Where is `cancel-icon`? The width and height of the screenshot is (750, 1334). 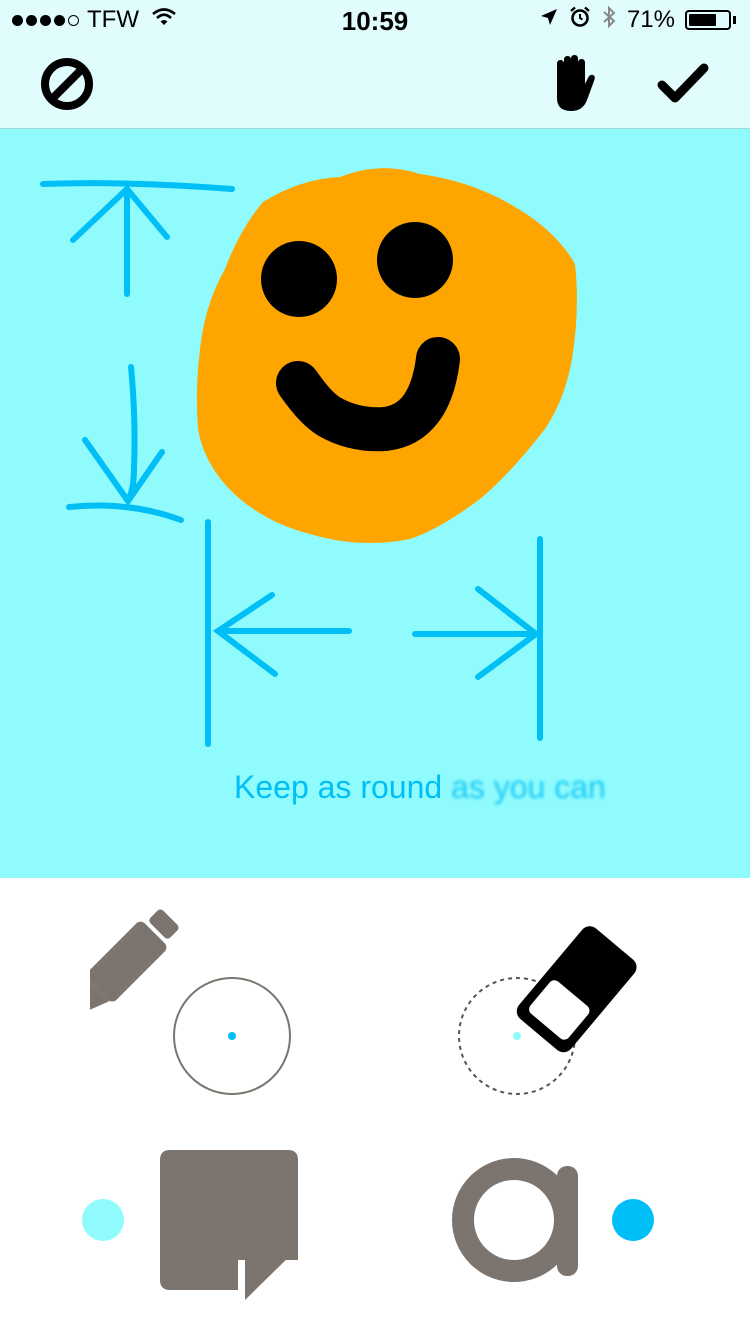 cancel-icon is located at coordinates (67, 84).